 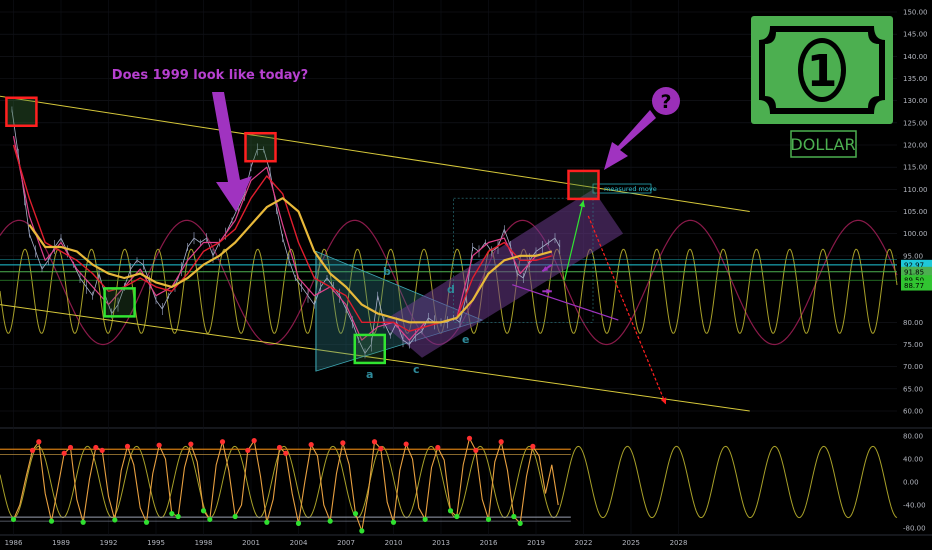 What do you see at coordinates (915, 79) in the screenshot?
I see `y-tick-label: 135.00` at bounding box center [915, 79].